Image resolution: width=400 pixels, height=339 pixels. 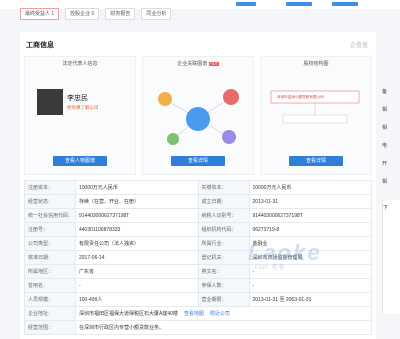 I want to click on tab-beneficiary: 最终受益人 1, so click(x=40, y=14).